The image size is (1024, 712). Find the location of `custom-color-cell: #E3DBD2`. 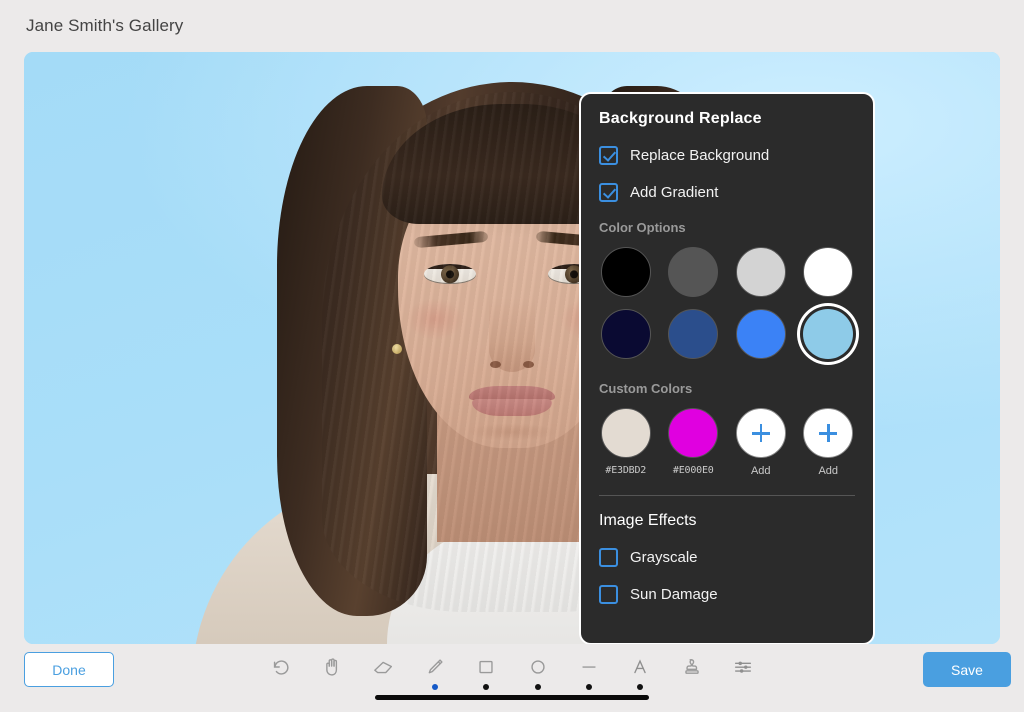

custom-color-cell: #E3DBD2 is located at coordinates (626, 442).